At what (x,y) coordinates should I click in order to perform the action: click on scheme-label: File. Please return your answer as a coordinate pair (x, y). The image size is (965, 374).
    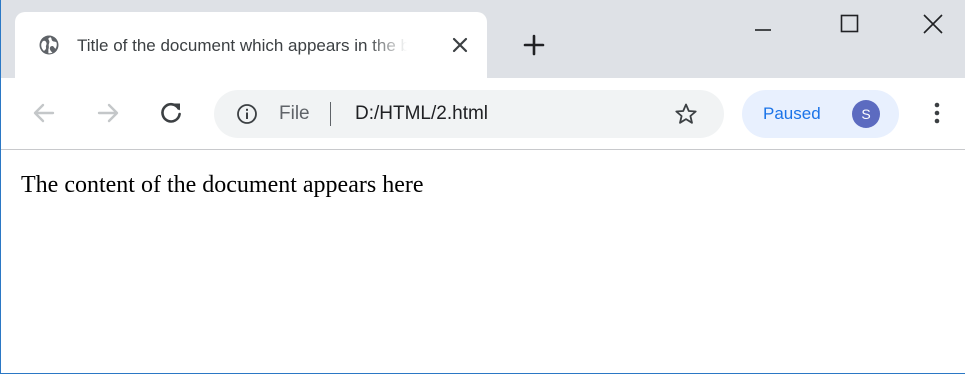
    Looking at the image, I should click on (294, 114).